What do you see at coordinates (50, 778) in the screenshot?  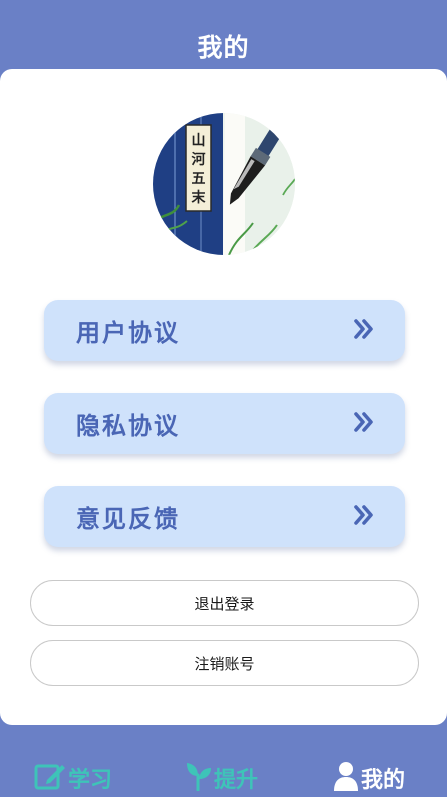 I see `edit-icon` at bounding box center [50, 778].